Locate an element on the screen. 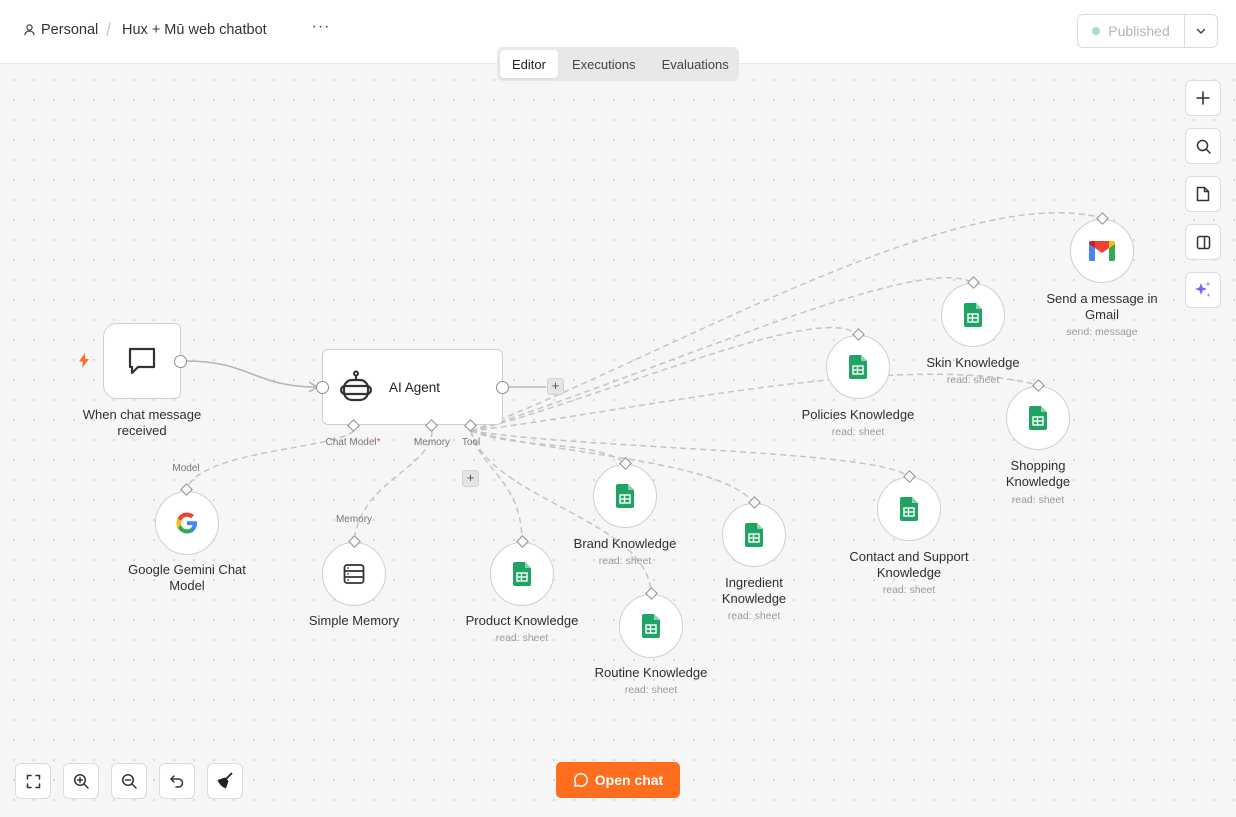 The height and width of the screenshot is (817, 1236). robot-icon is located at coordinates (356, 386).